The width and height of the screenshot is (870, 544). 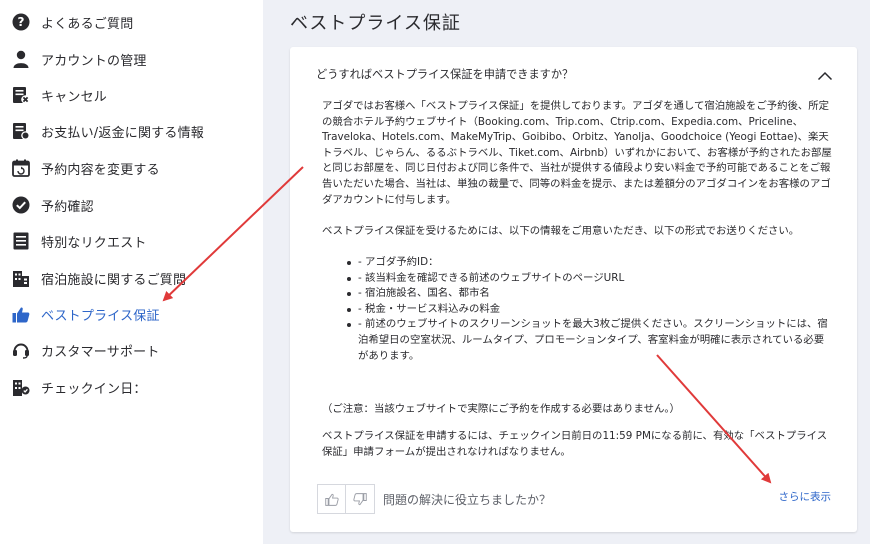 What do you see at coordinates (825, 74) in the screenshot?
I see `chevron-up-icon` at bounding box center [825, 74].